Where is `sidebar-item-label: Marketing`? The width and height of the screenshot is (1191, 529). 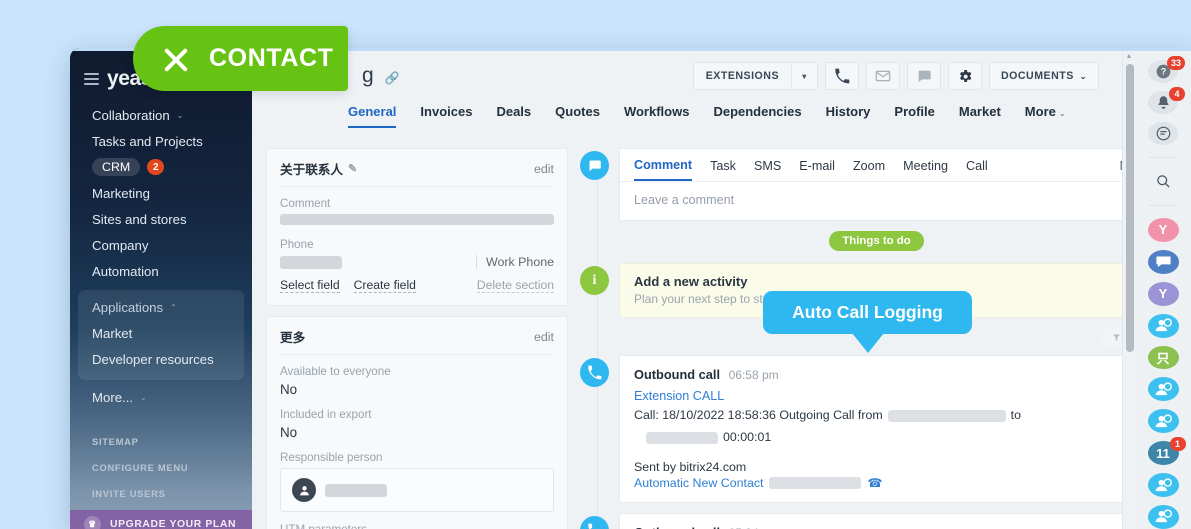
sidebar-item-label: Marketing is located at coordinates (121, 193).